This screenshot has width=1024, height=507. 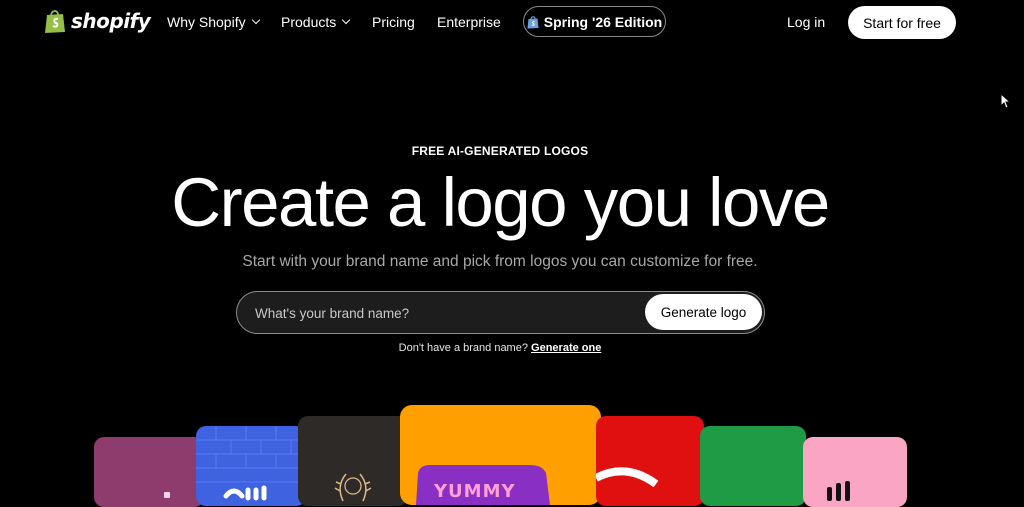 What do you see at coordinates (703, 312) in the screenshot?
I see `generate-logo-button: Generate logo` at bounding box center [703, 312].